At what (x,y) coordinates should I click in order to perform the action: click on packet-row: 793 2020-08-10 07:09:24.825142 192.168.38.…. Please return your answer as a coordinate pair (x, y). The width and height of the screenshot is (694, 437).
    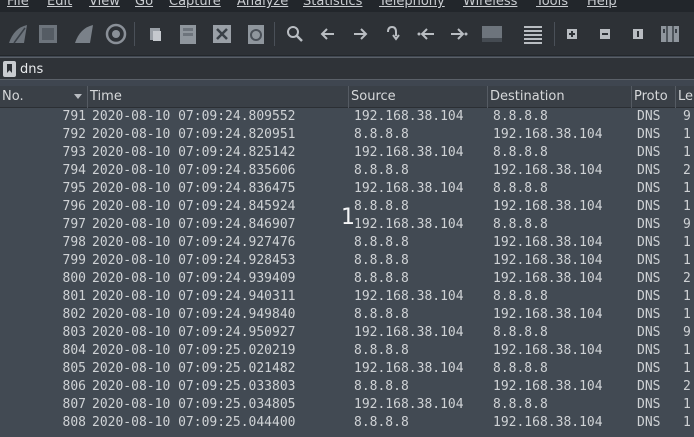
    Looking at the image, I should click on (347, 153).